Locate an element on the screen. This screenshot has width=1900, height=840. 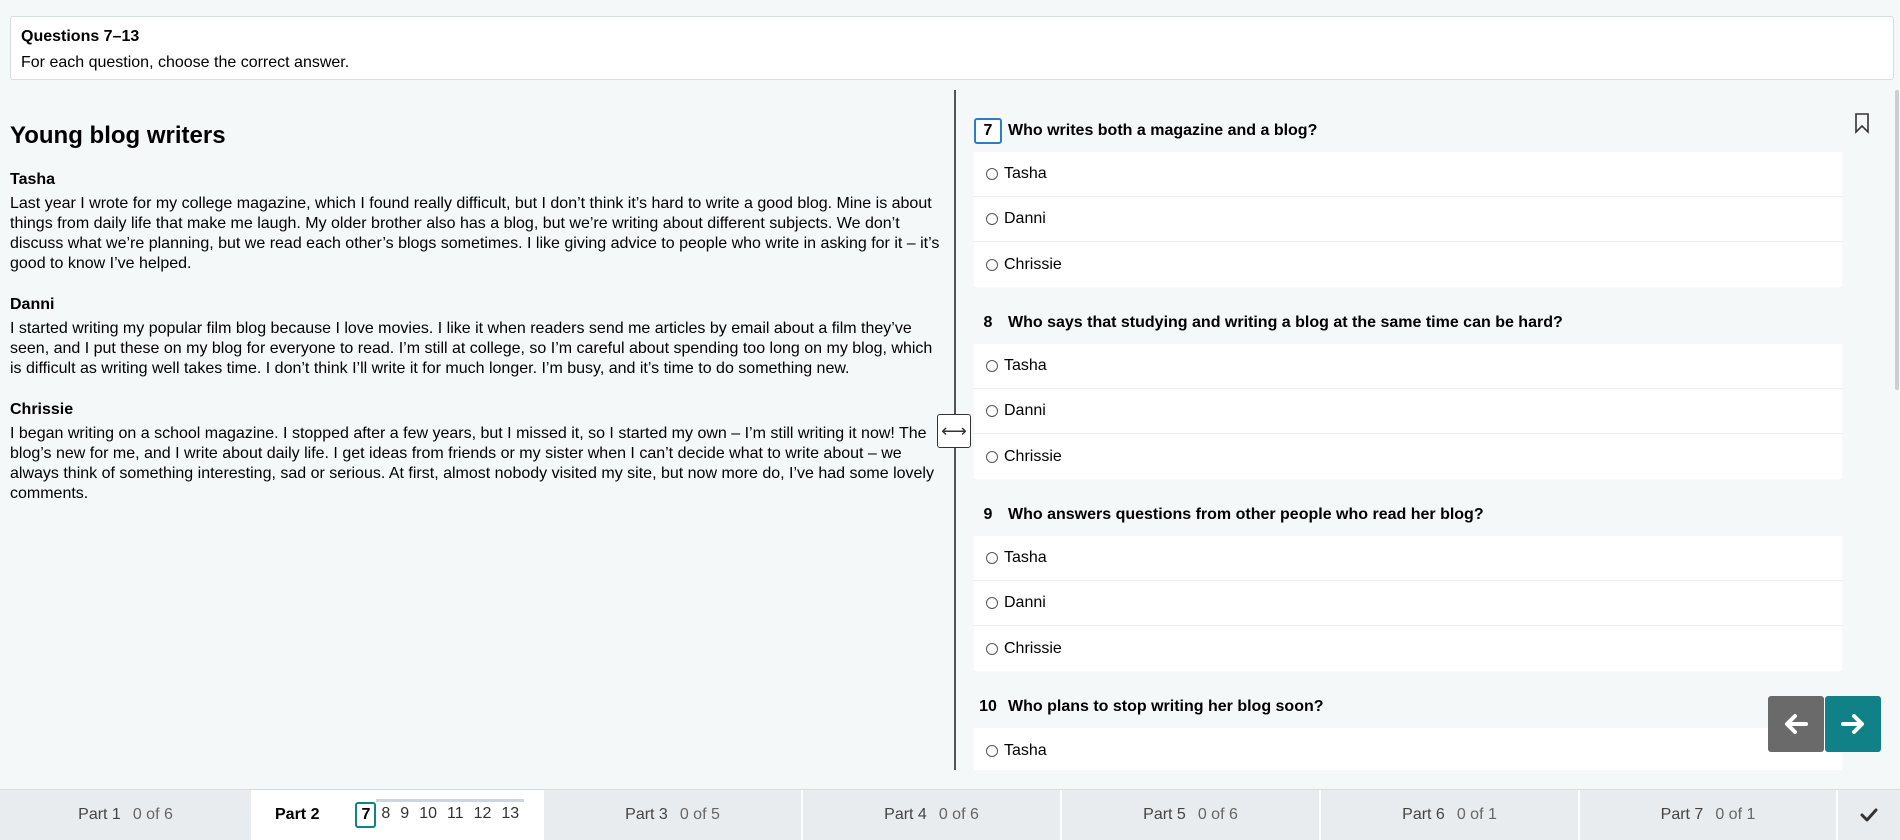
part-tab-2: Part 2 7 8 9 10 11 12 13 is located at coordinates (398, 815).